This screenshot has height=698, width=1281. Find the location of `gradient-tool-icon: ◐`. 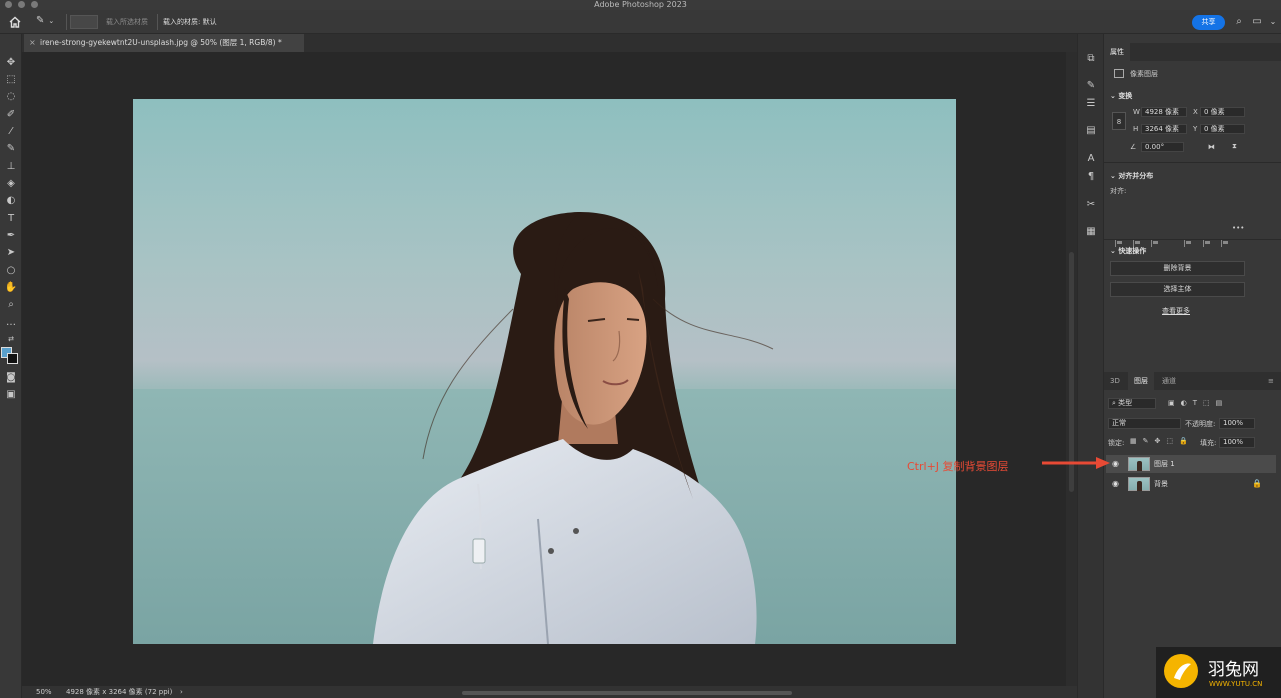

gradient-tool-icon: ◐ is located at coordinates (11, 201).